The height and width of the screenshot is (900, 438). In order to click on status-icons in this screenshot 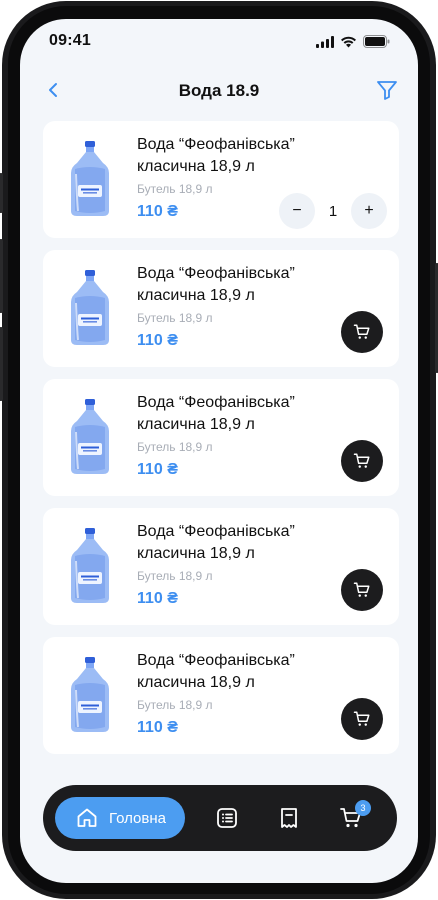, I will do `click(353, 41)`.